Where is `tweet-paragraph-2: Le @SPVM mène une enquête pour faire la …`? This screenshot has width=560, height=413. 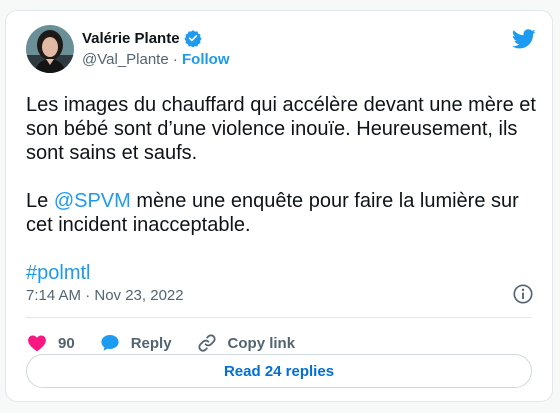 tweet-paragraph-2: Le @SPVM mène une enquête pour faire la … is located at coordinates (283, 213).